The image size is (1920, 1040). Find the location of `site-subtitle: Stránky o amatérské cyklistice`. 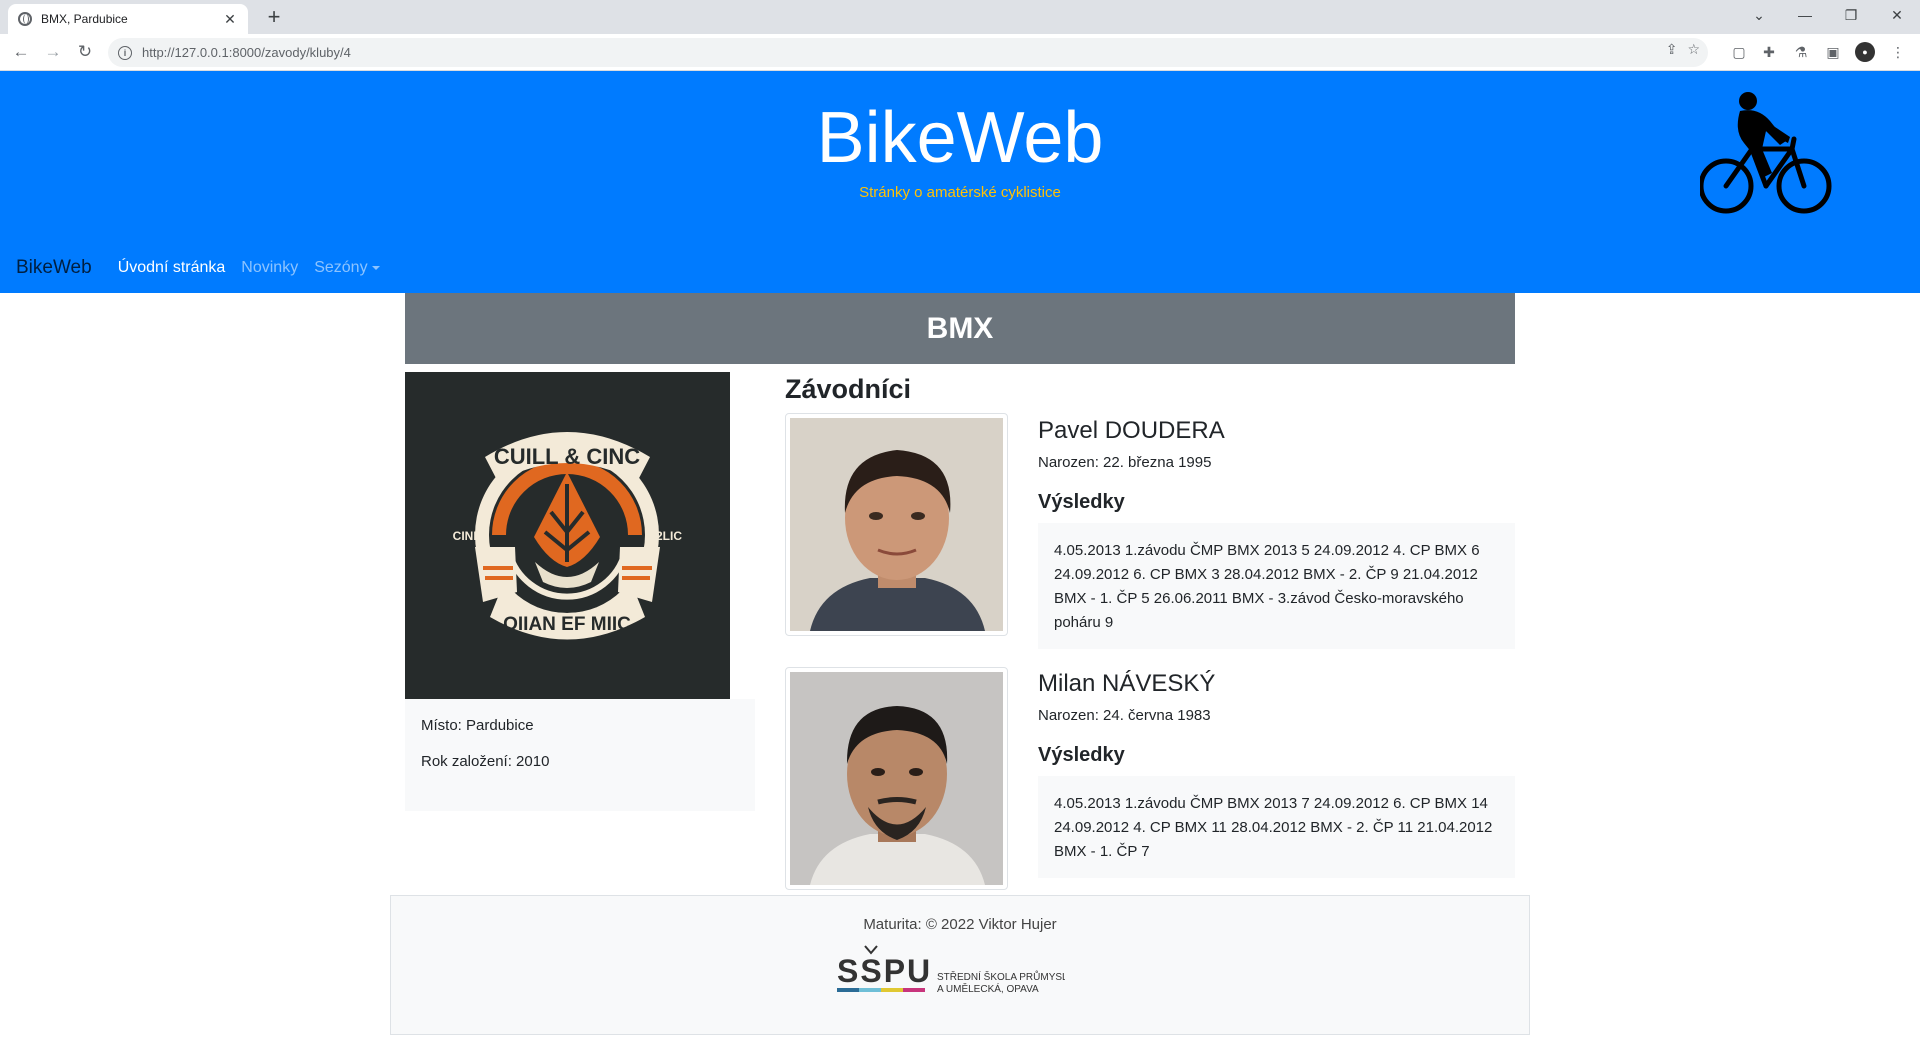

site-subtitle: Stránky o amatérské cyklistice is located at coordinates (960, 192).